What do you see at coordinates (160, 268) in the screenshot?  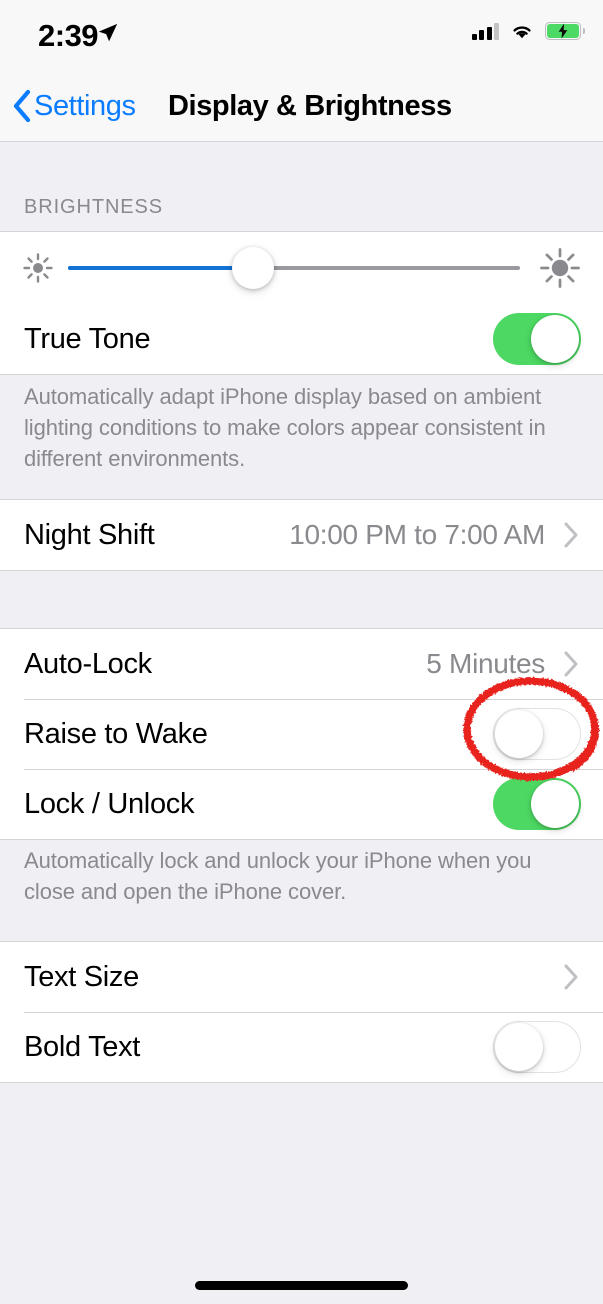 I see `brightness-track-fill` at bounding box center [160, 268].